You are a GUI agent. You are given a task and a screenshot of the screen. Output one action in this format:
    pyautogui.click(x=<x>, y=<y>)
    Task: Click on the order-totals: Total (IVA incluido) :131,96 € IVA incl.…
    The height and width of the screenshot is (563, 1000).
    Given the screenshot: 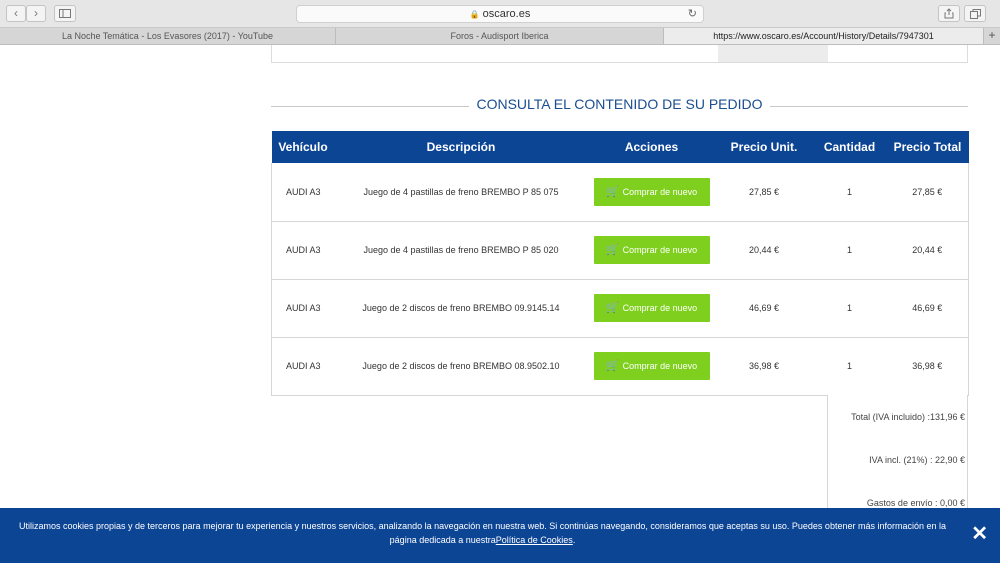 What is the action you would take?
    pyautogui.click(x=897, y=457)
    